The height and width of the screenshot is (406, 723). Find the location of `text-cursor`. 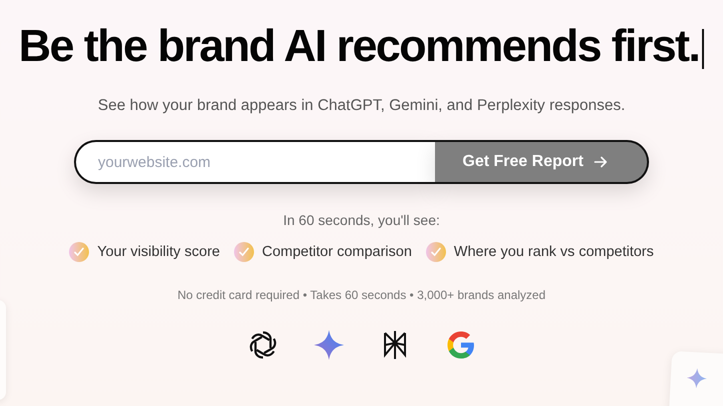

text-cursor is located at coordinates (703, 49).